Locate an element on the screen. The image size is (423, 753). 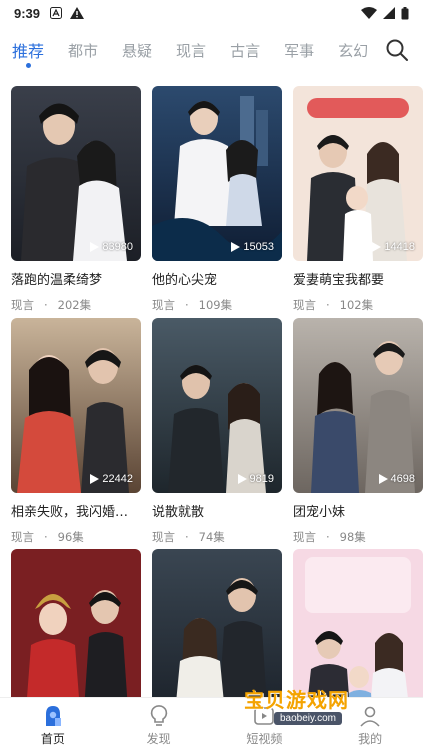
episode-count: 96集 is located at coordinates (70, 537).